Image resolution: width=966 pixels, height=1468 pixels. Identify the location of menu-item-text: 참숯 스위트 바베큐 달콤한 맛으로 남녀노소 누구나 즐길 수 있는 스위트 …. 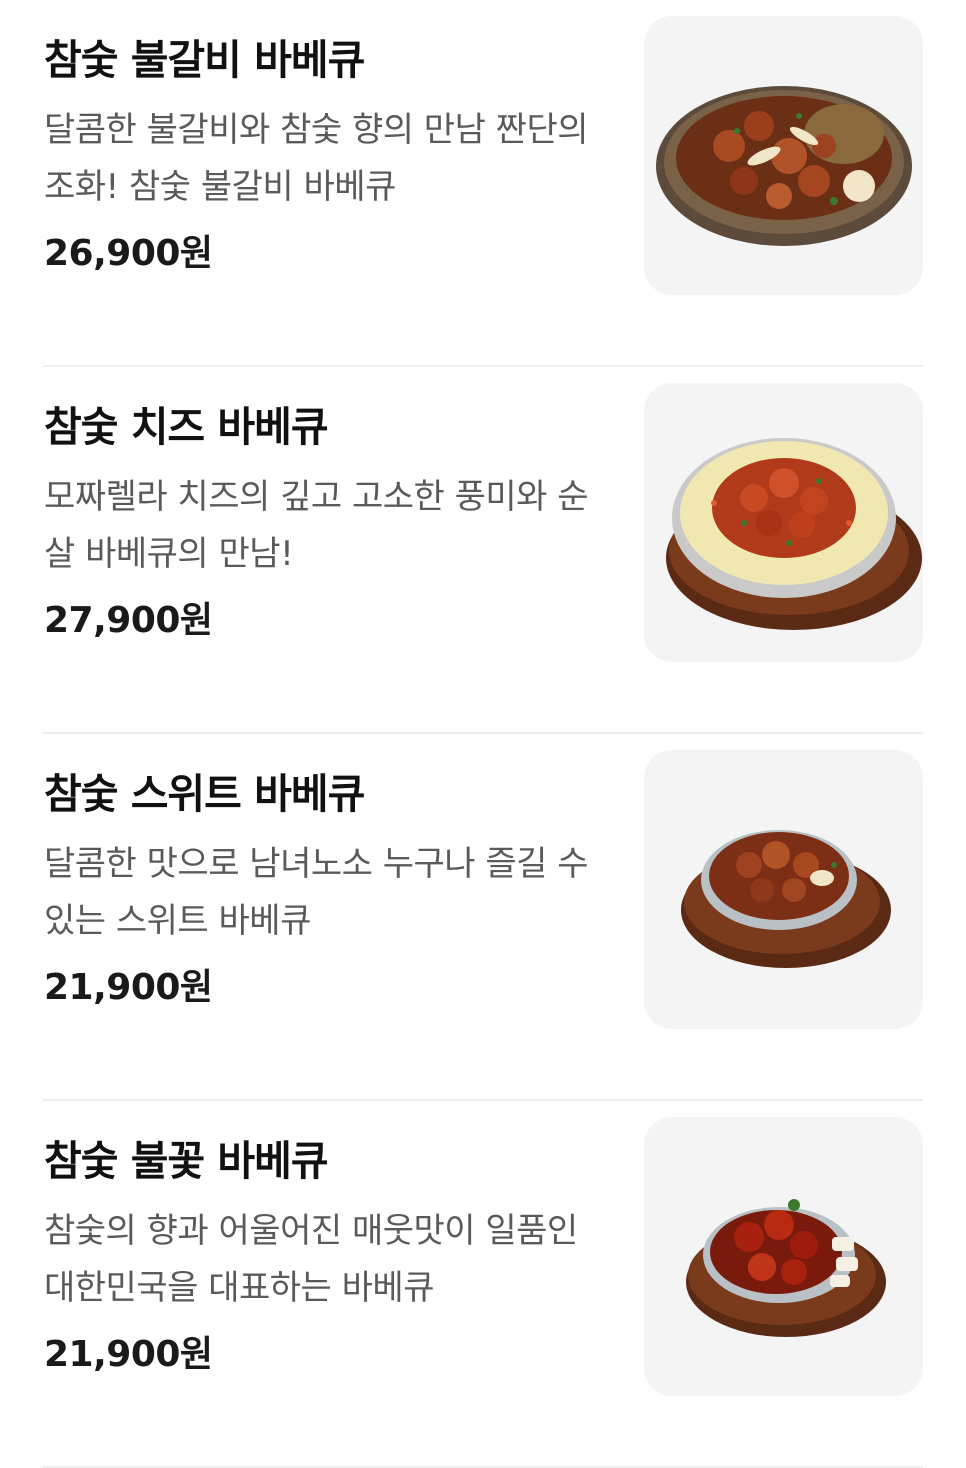
(329, 891).